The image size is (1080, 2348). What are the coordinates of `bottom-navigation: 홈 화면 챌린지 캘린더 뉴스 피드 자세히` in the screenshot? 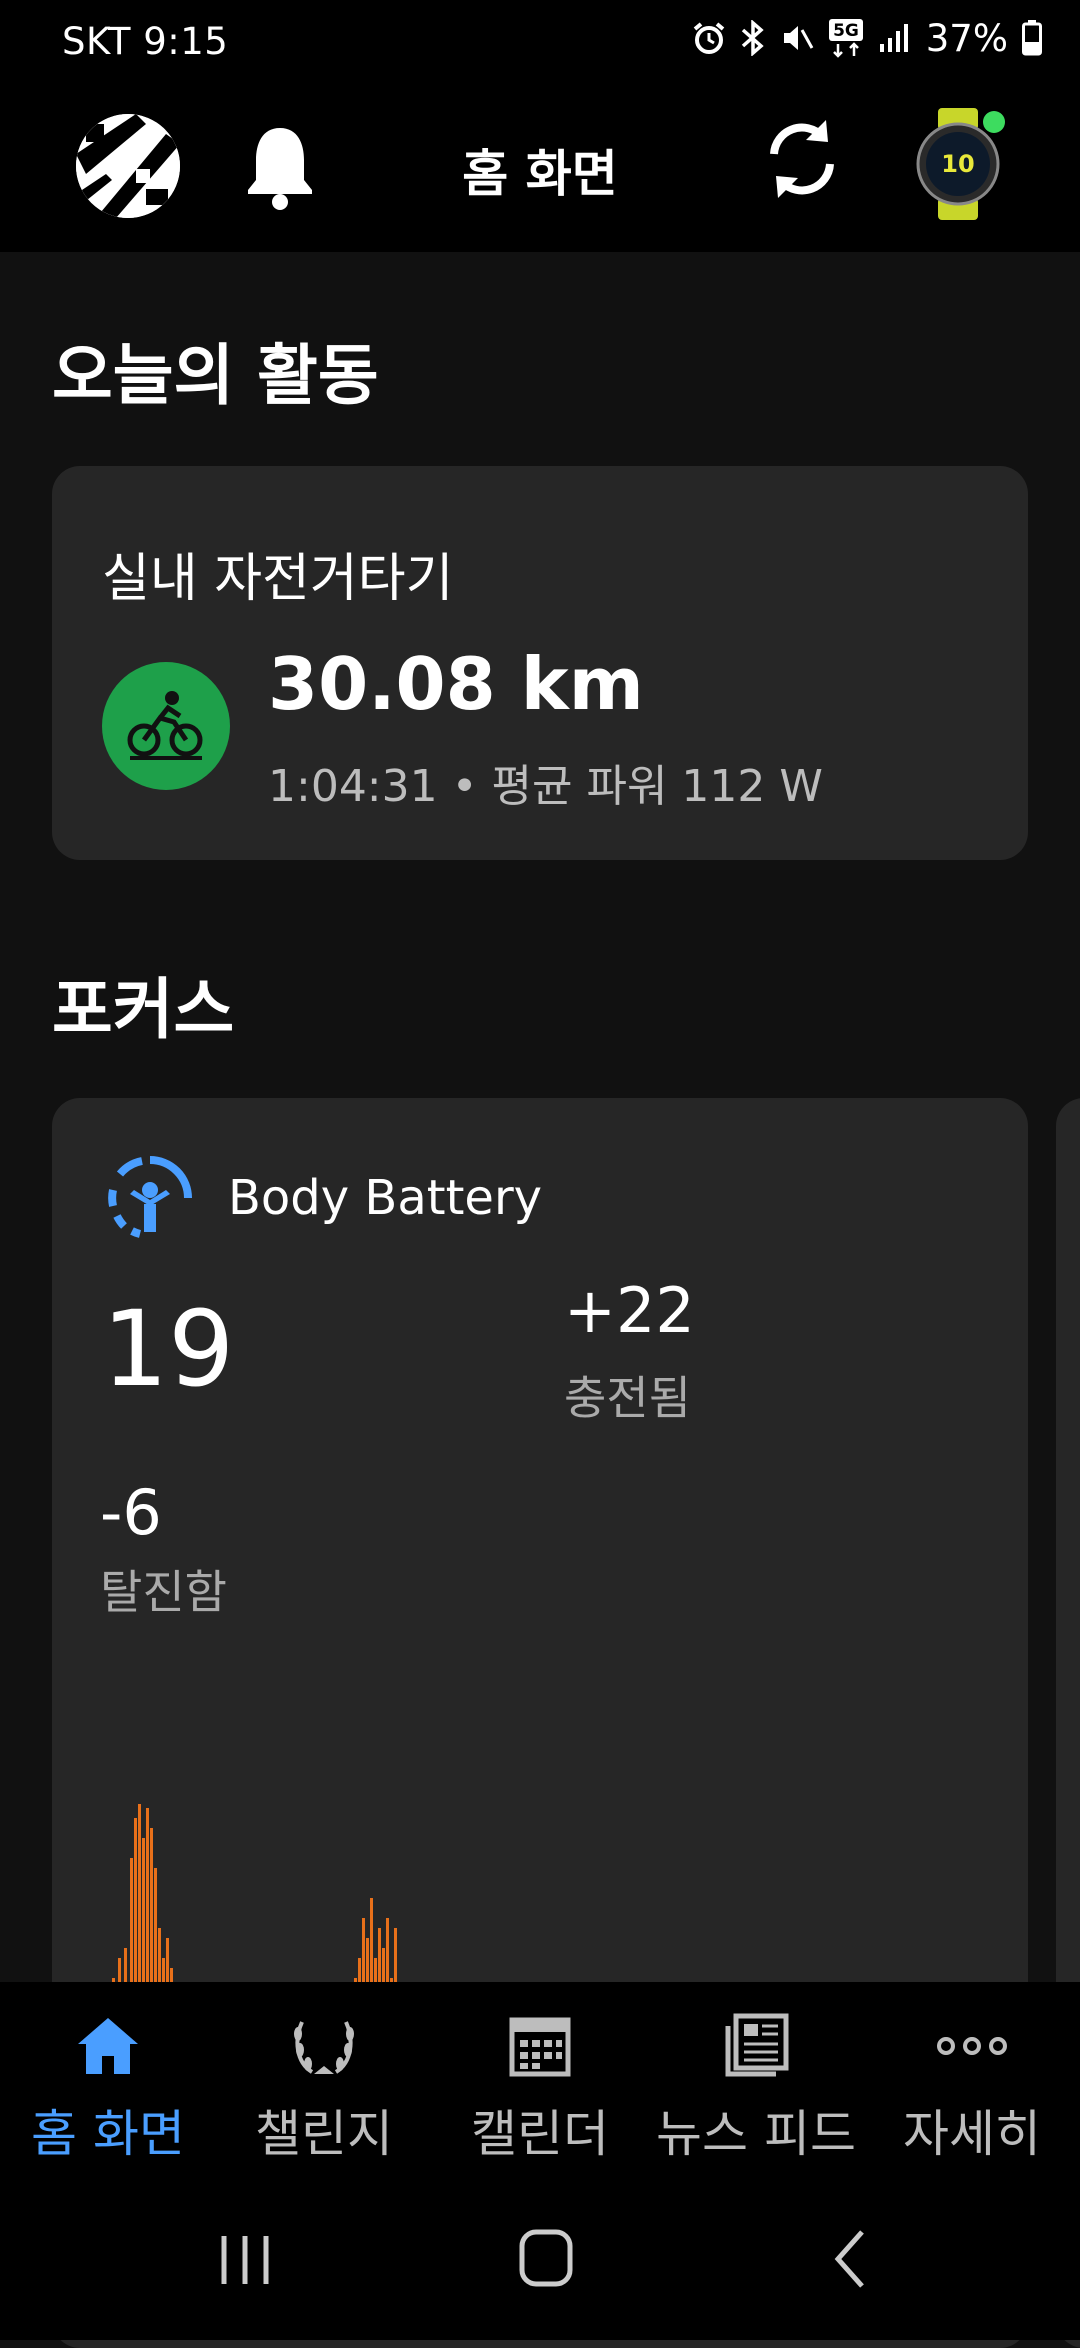 It's located at (540, 2082).